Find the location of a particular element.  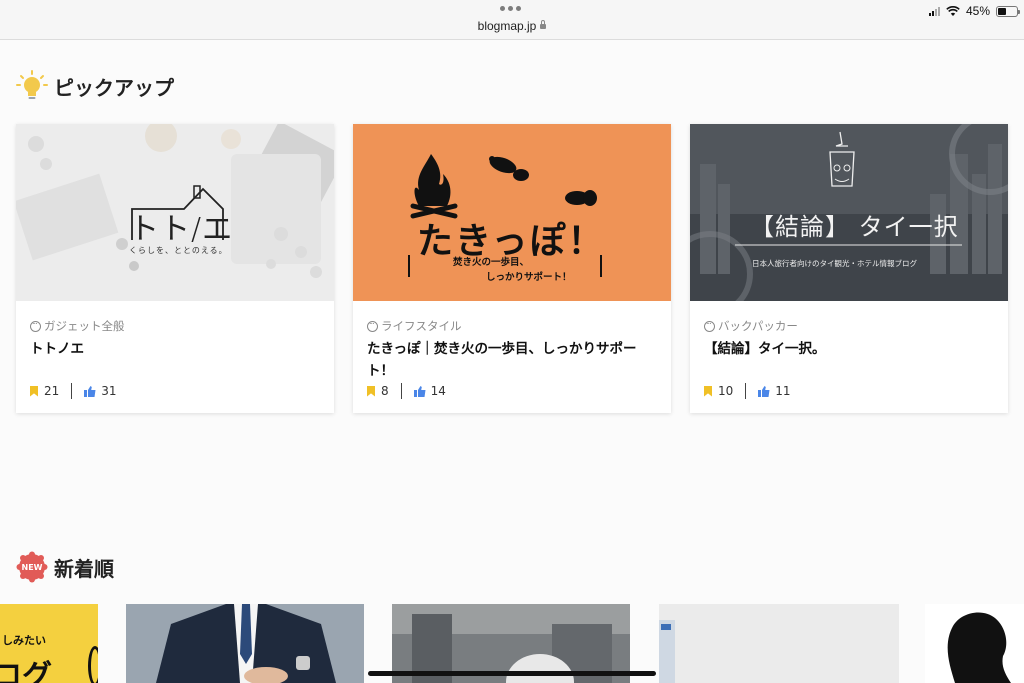

card-stats: 8 14 is located at coordinates (406, 391).